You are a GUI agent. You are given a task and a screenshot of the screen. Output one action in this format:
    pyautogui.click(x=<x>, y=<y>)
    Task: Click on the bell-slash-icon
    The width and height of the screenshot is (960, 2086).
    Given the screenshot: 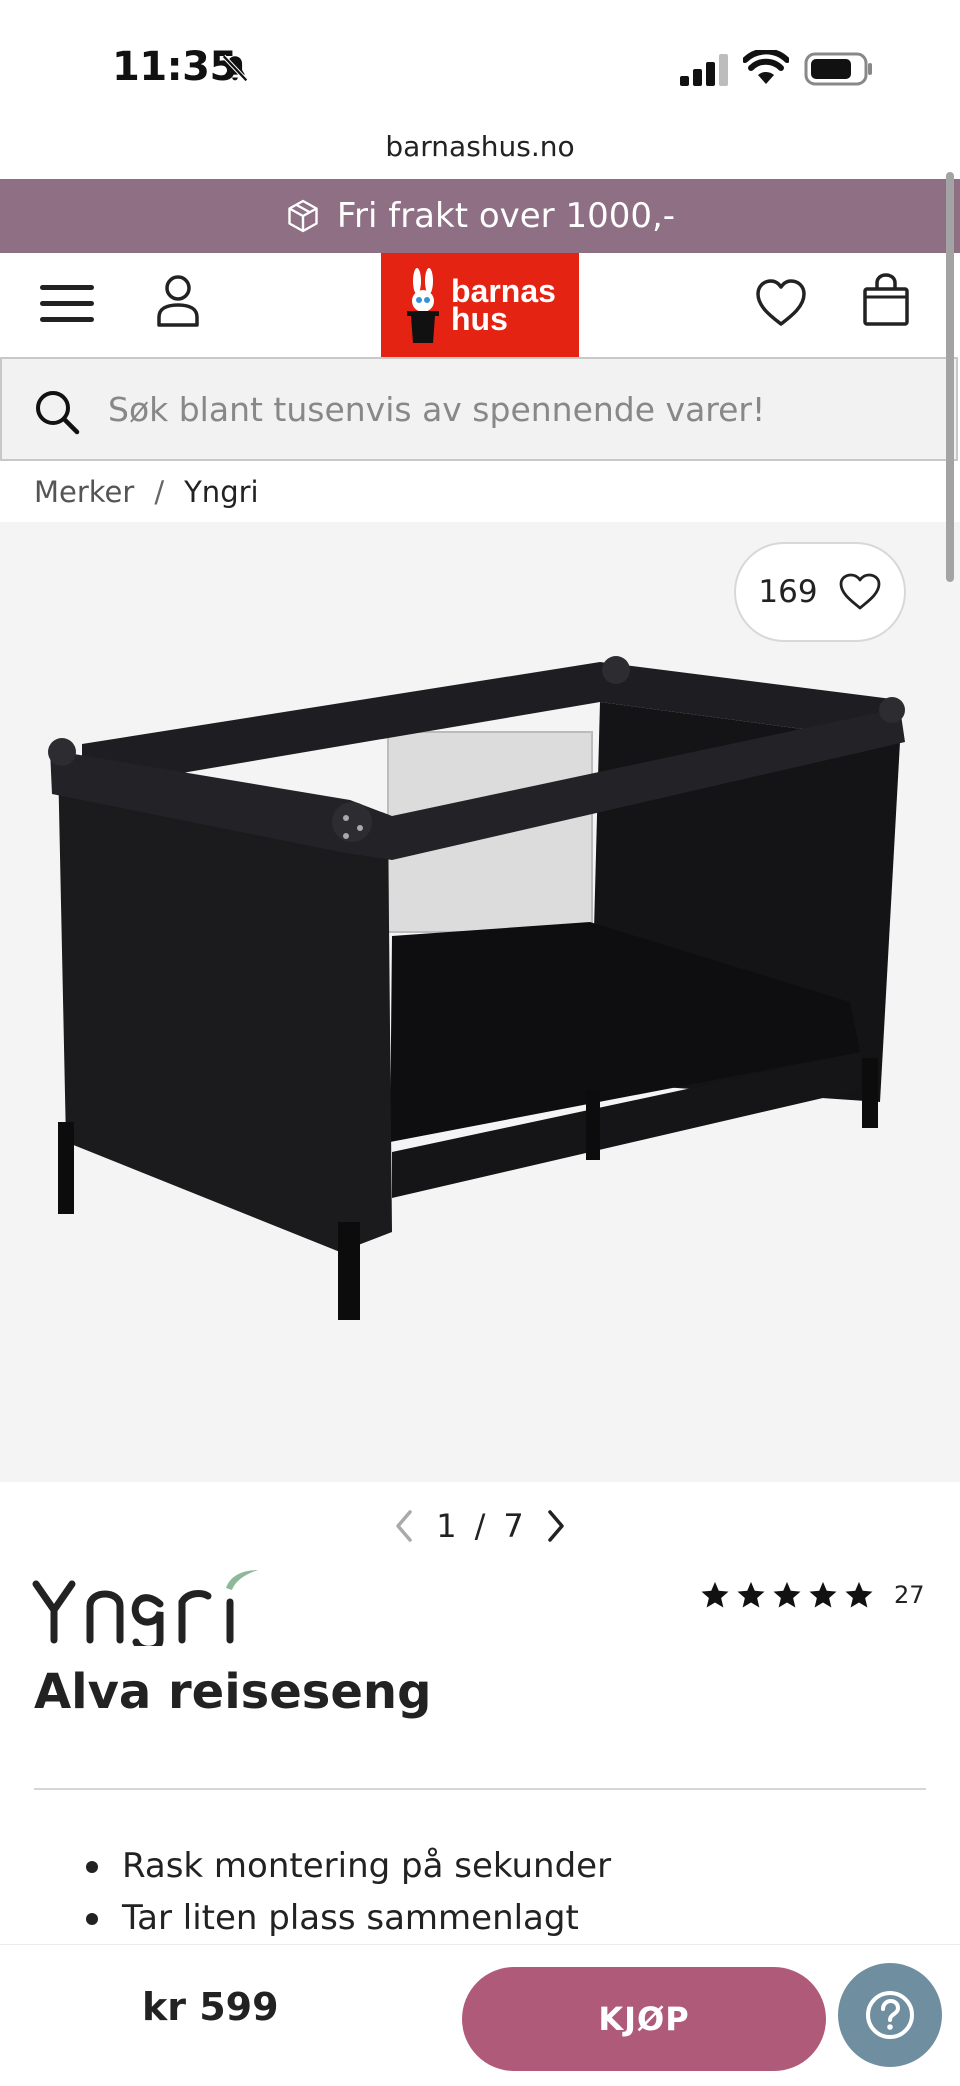 What is the action you would take?
    pyautogui.click(x=235, y=68)
    